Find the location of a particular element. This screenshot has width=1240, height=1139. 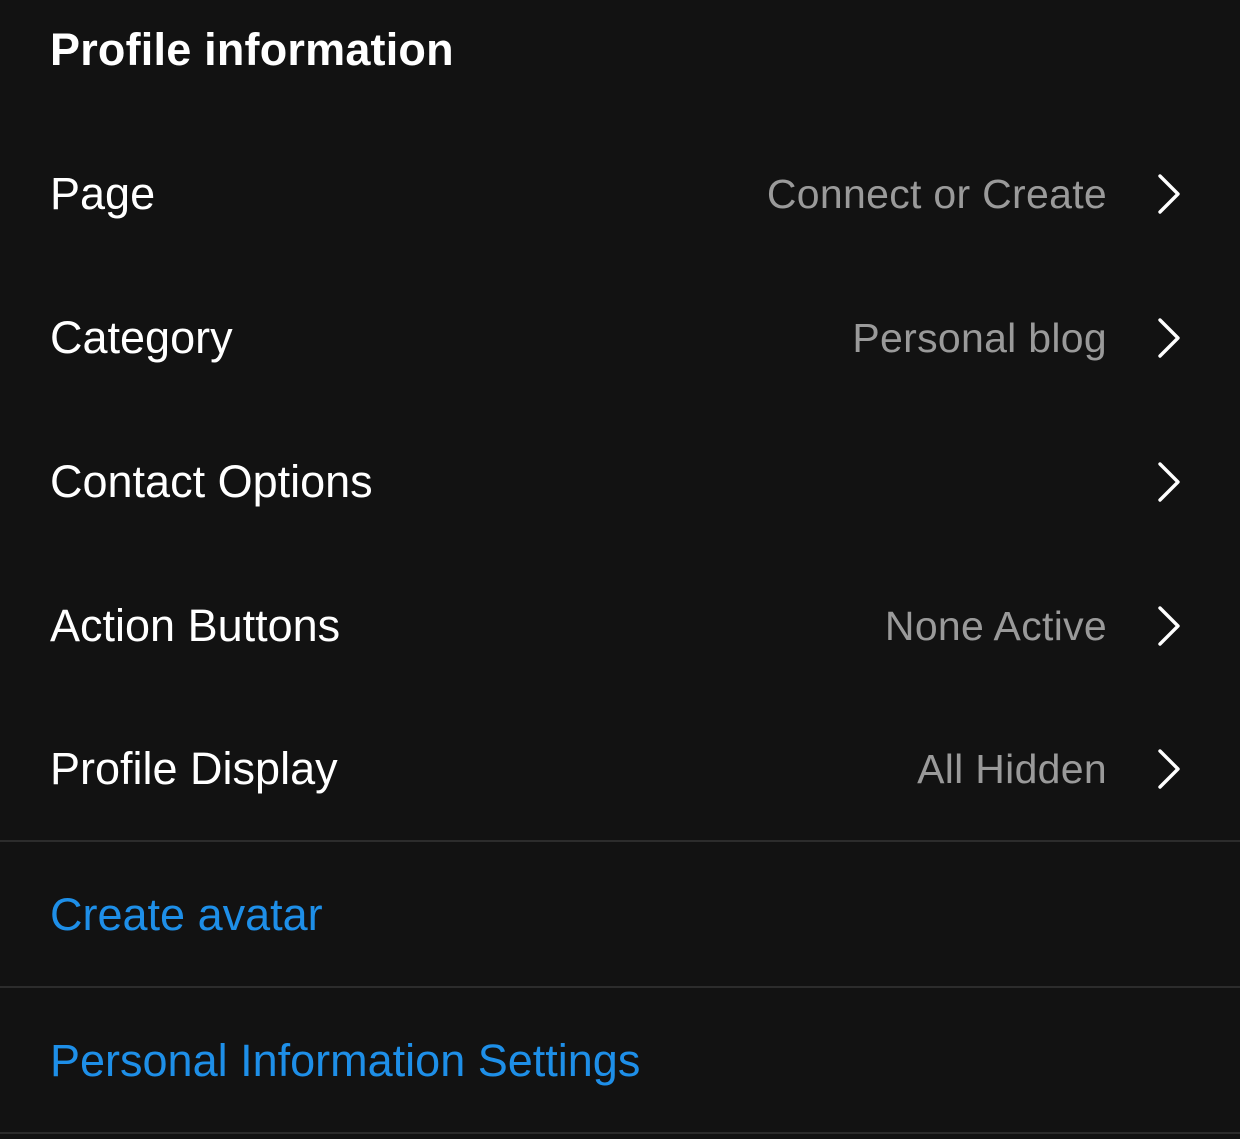

row-value-action-buttons: None Active is located at coordinates (995, 626).